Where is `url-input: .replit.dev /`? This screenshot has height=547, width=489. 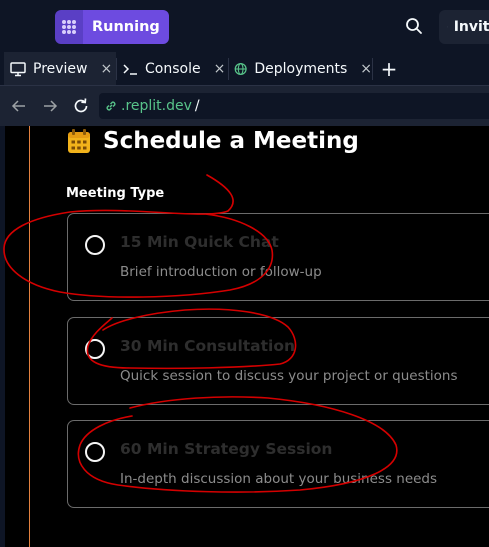
url-input: .replit.dev / is located at coordinates (294, 106).